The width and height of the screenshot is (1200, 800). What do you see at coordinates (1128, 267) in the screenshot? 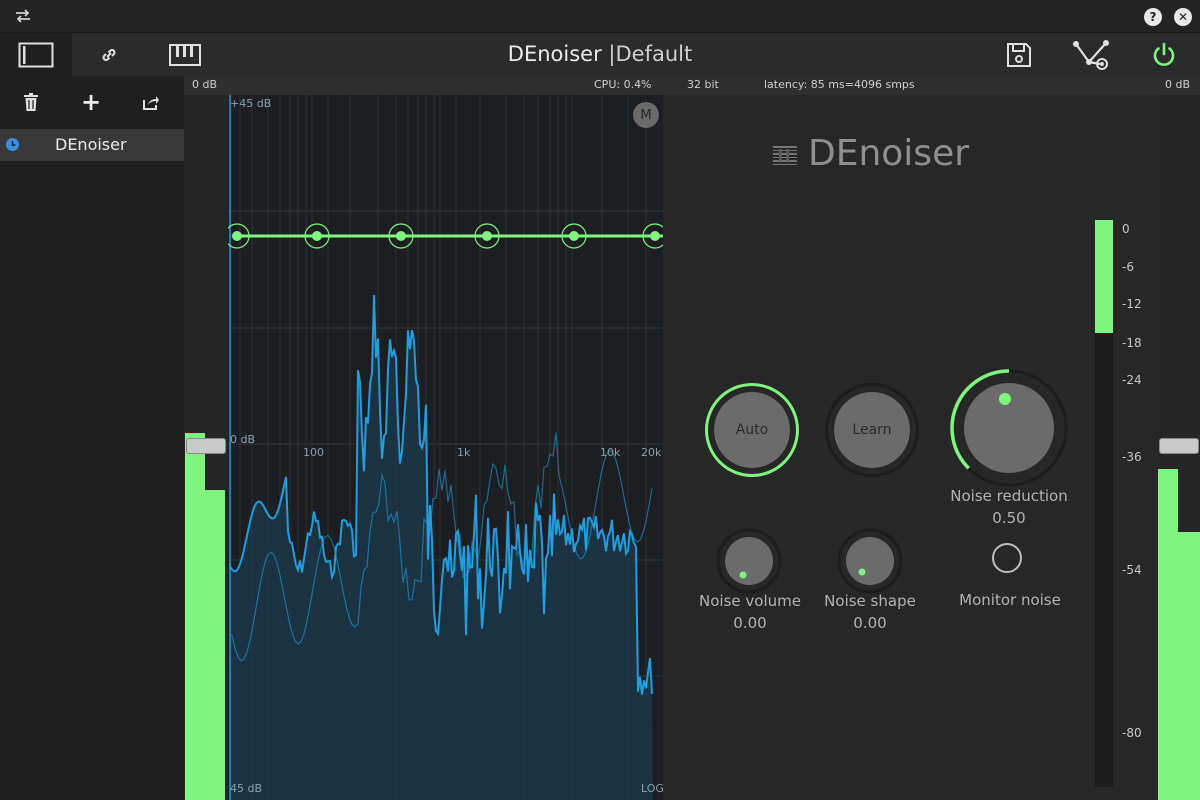
I see `scale-label-minus6: -6` at bounding box center [1128, 267].